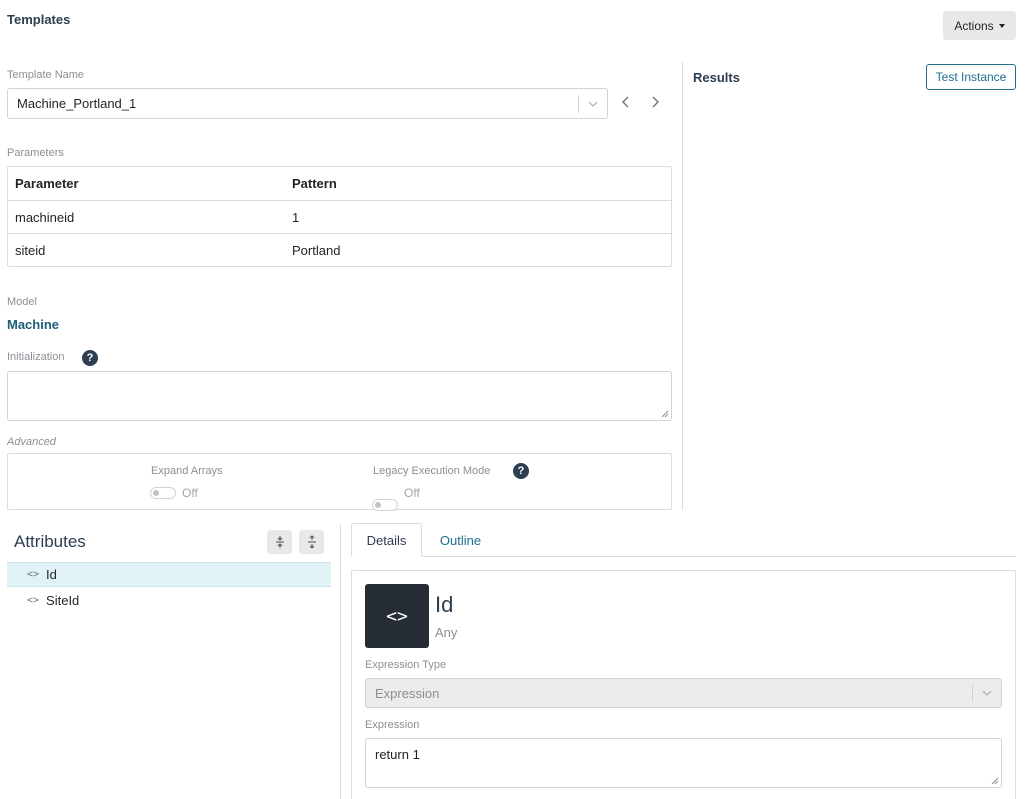 Image resolution: width=1025 pixels, height=799 pixels. I want to click on expression-type-select: Expression, so click(683, 693).